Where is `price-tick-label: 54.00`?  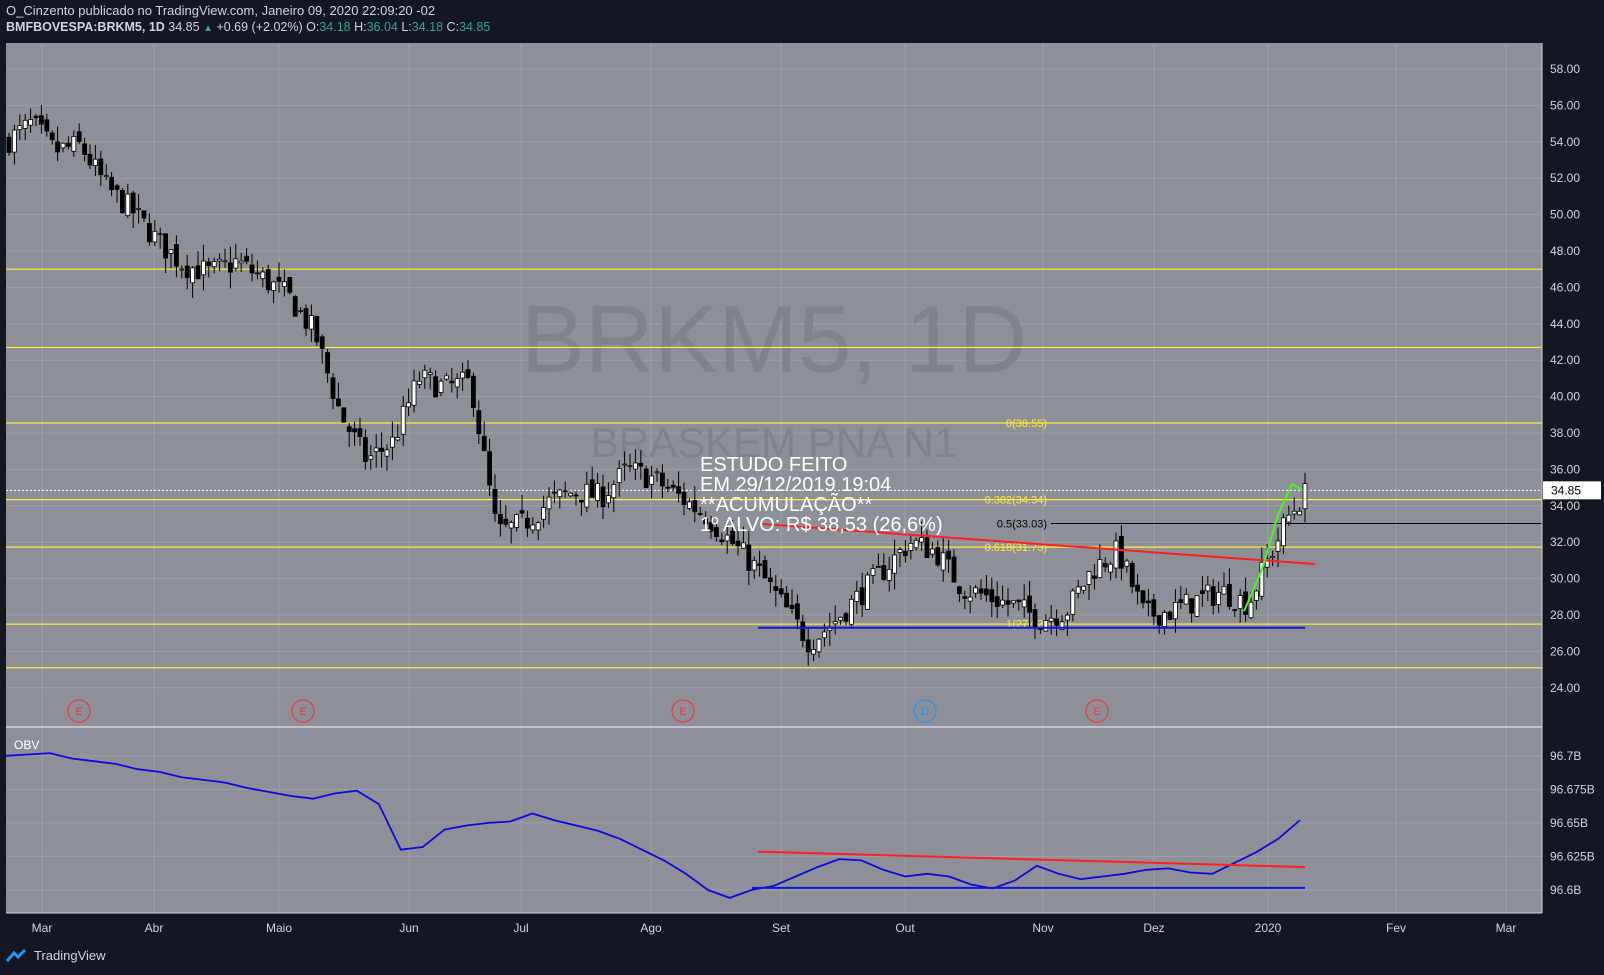 price-tick-label: 54.00 is located at coordinates (1565, 142).